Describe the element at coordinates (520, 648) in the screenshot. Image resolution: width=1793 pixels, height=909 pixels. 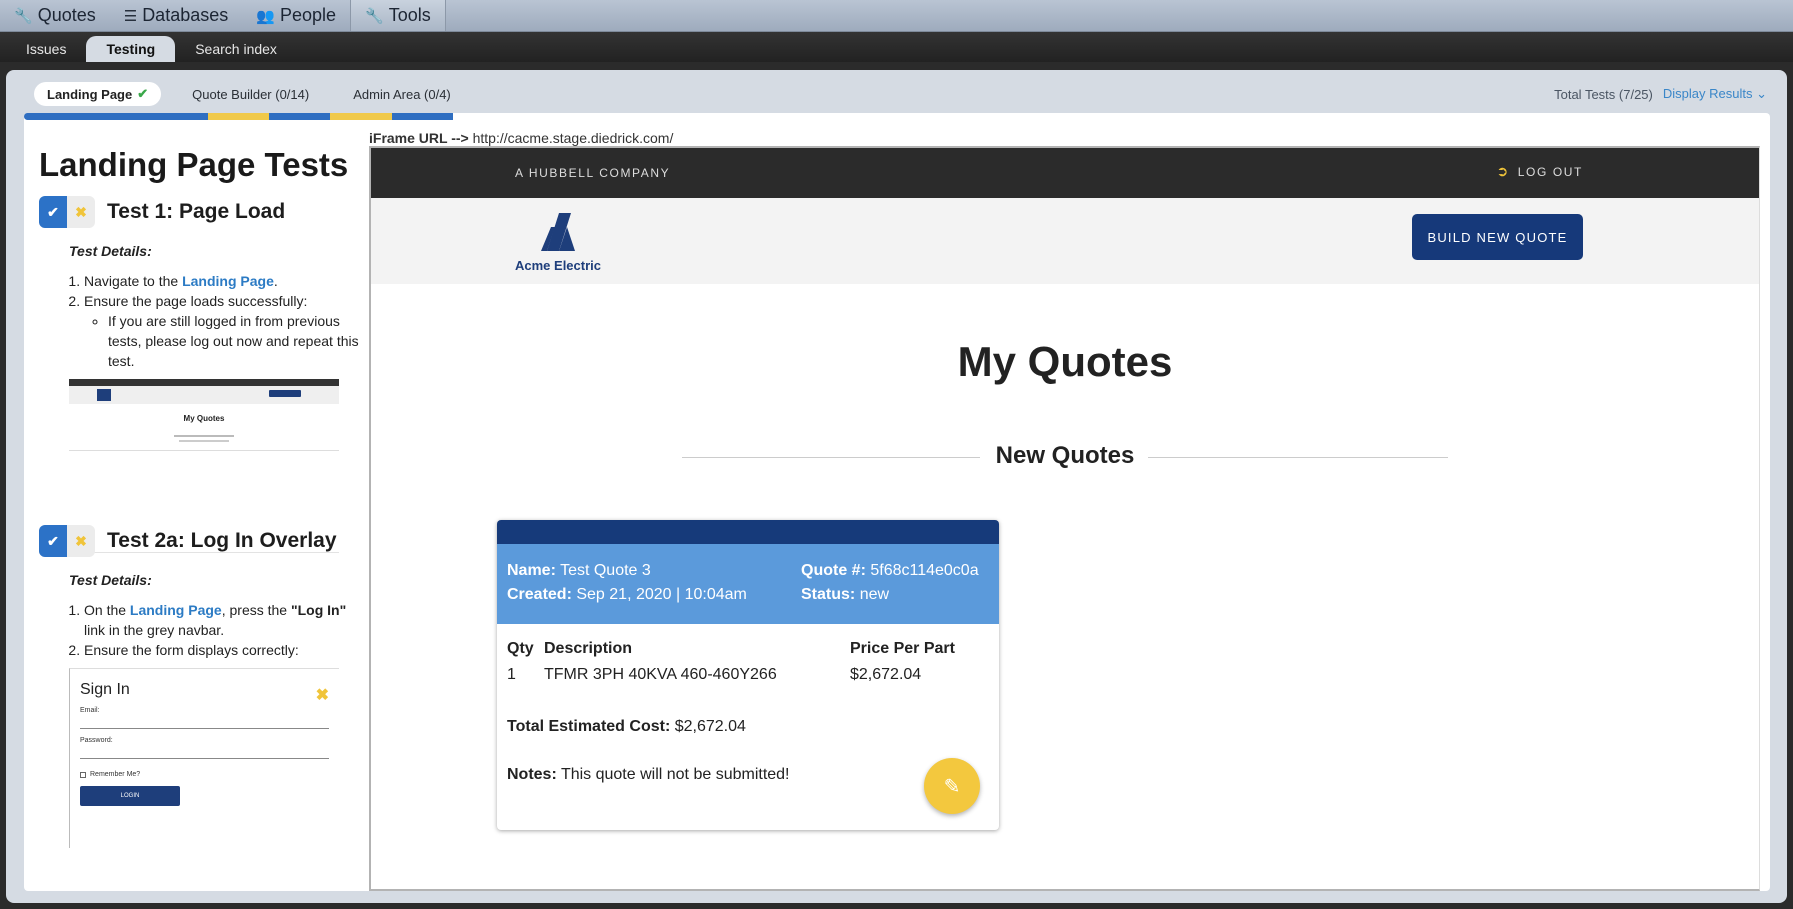
I see `col-qty: Qty` at that location.